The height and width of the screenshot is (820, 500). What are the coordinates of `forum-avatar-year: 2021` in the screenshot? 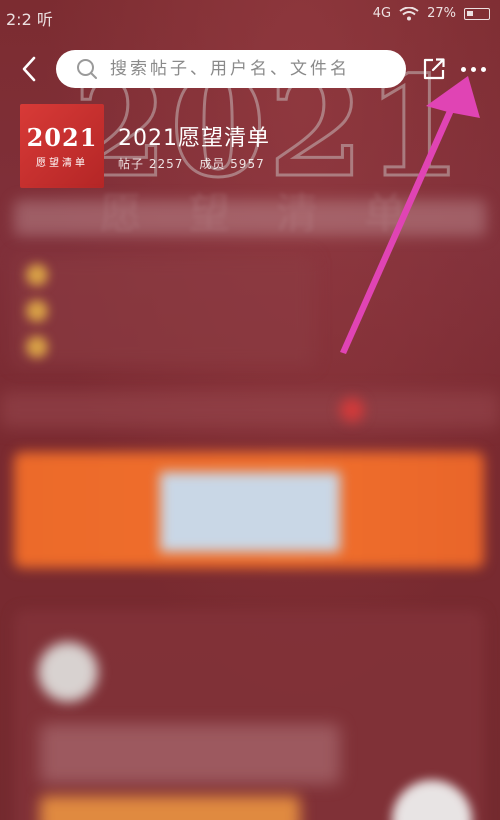 It's located at (62, 137).